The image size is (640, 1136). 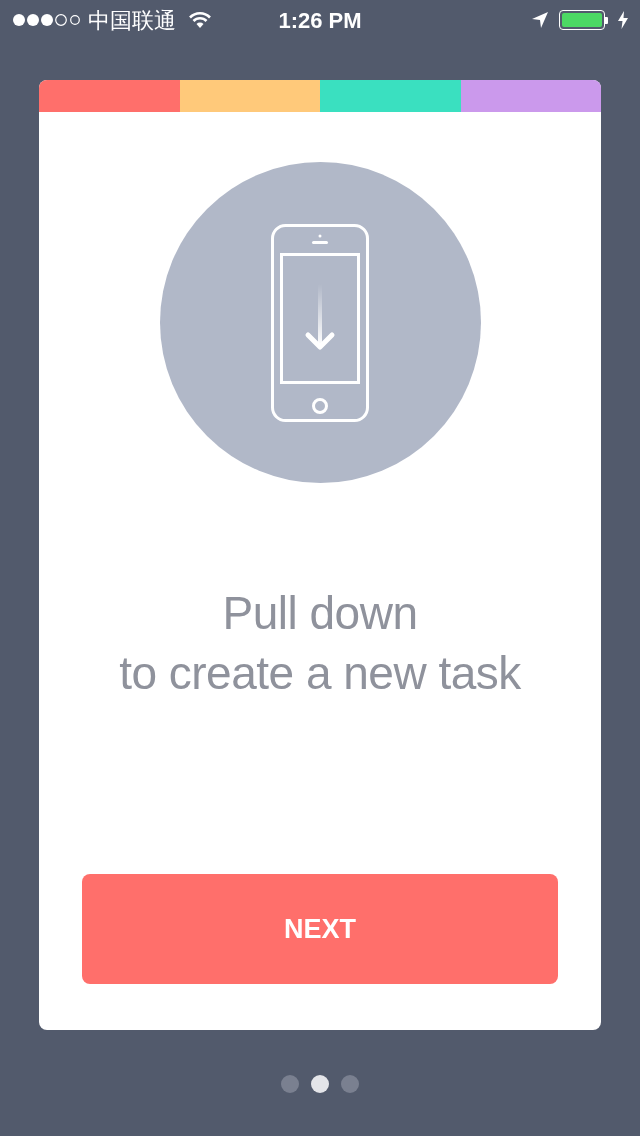 I want to click on location-arrow-icon, so click(x=540, y=20).